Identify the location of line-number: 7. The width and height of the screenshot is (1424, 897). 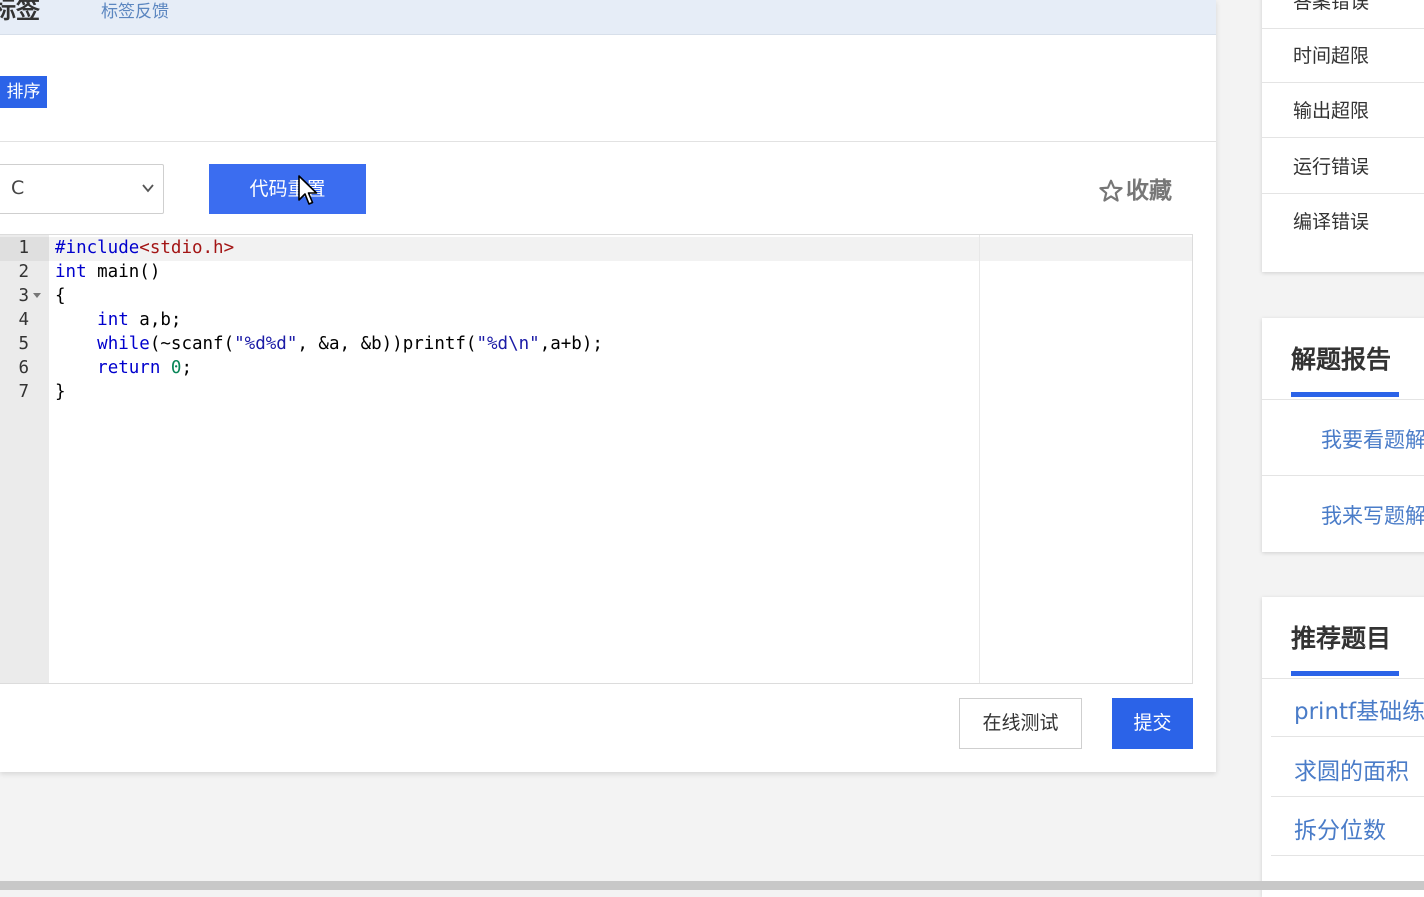
(23, 392).